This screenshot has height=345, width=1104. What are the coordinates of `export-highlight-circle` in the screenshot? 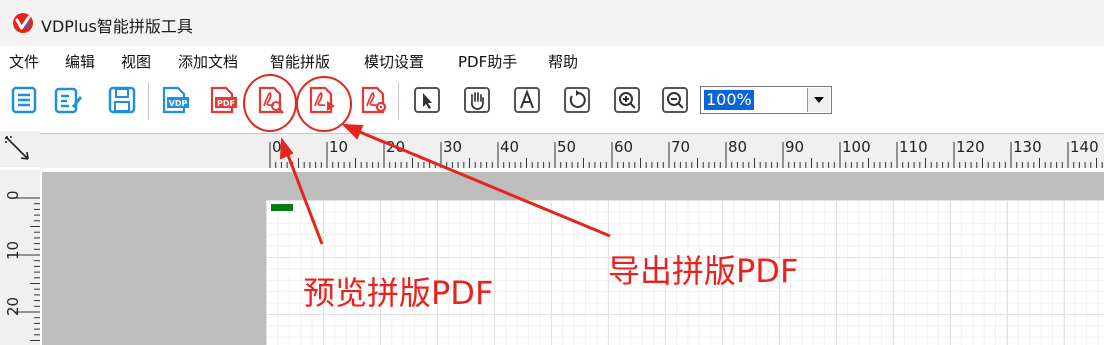 It's located at (324, 104).